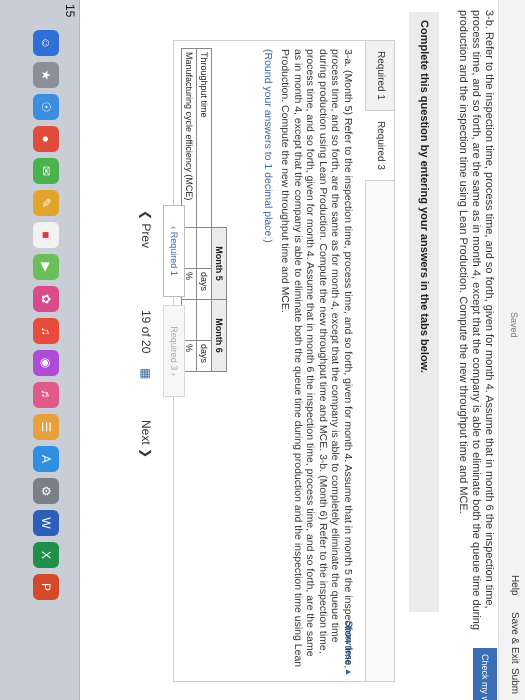  I want to click on books-icon: ☰, so click(46, 427).